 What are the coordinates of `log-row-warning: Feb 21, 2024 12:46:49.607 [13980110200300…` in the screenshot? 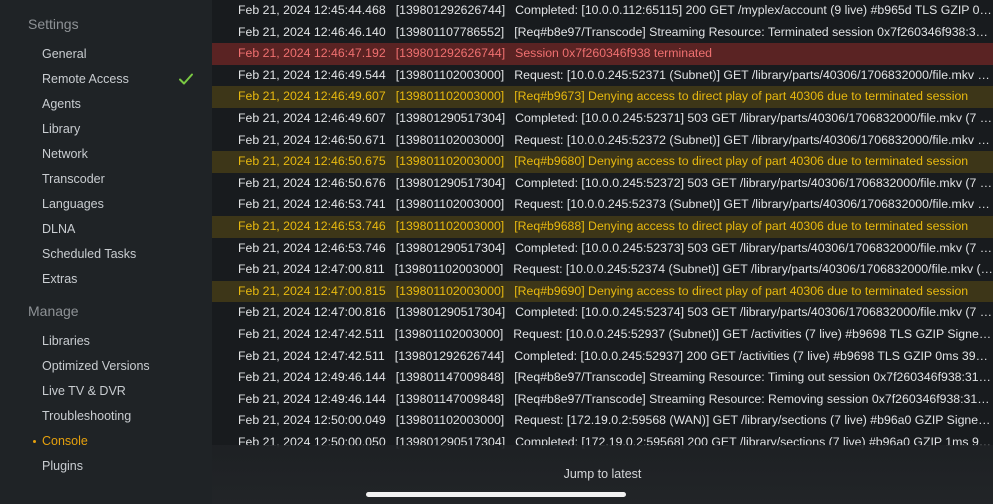 It's located at (602, 97).